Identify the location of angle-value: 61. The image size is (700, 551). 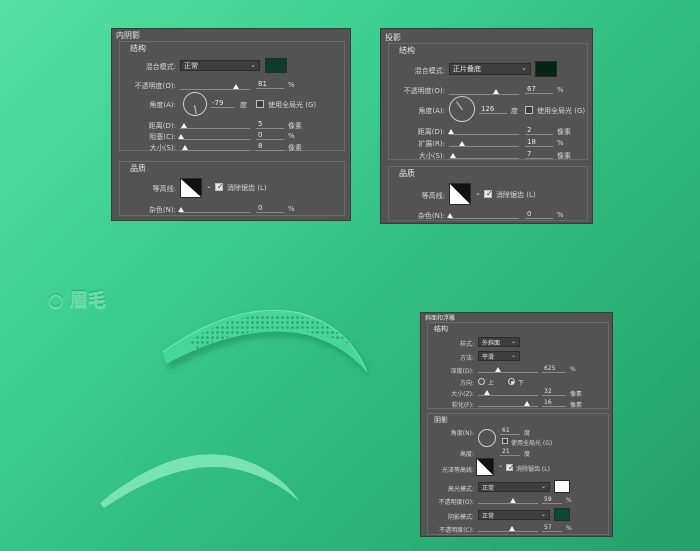
(510, 431).